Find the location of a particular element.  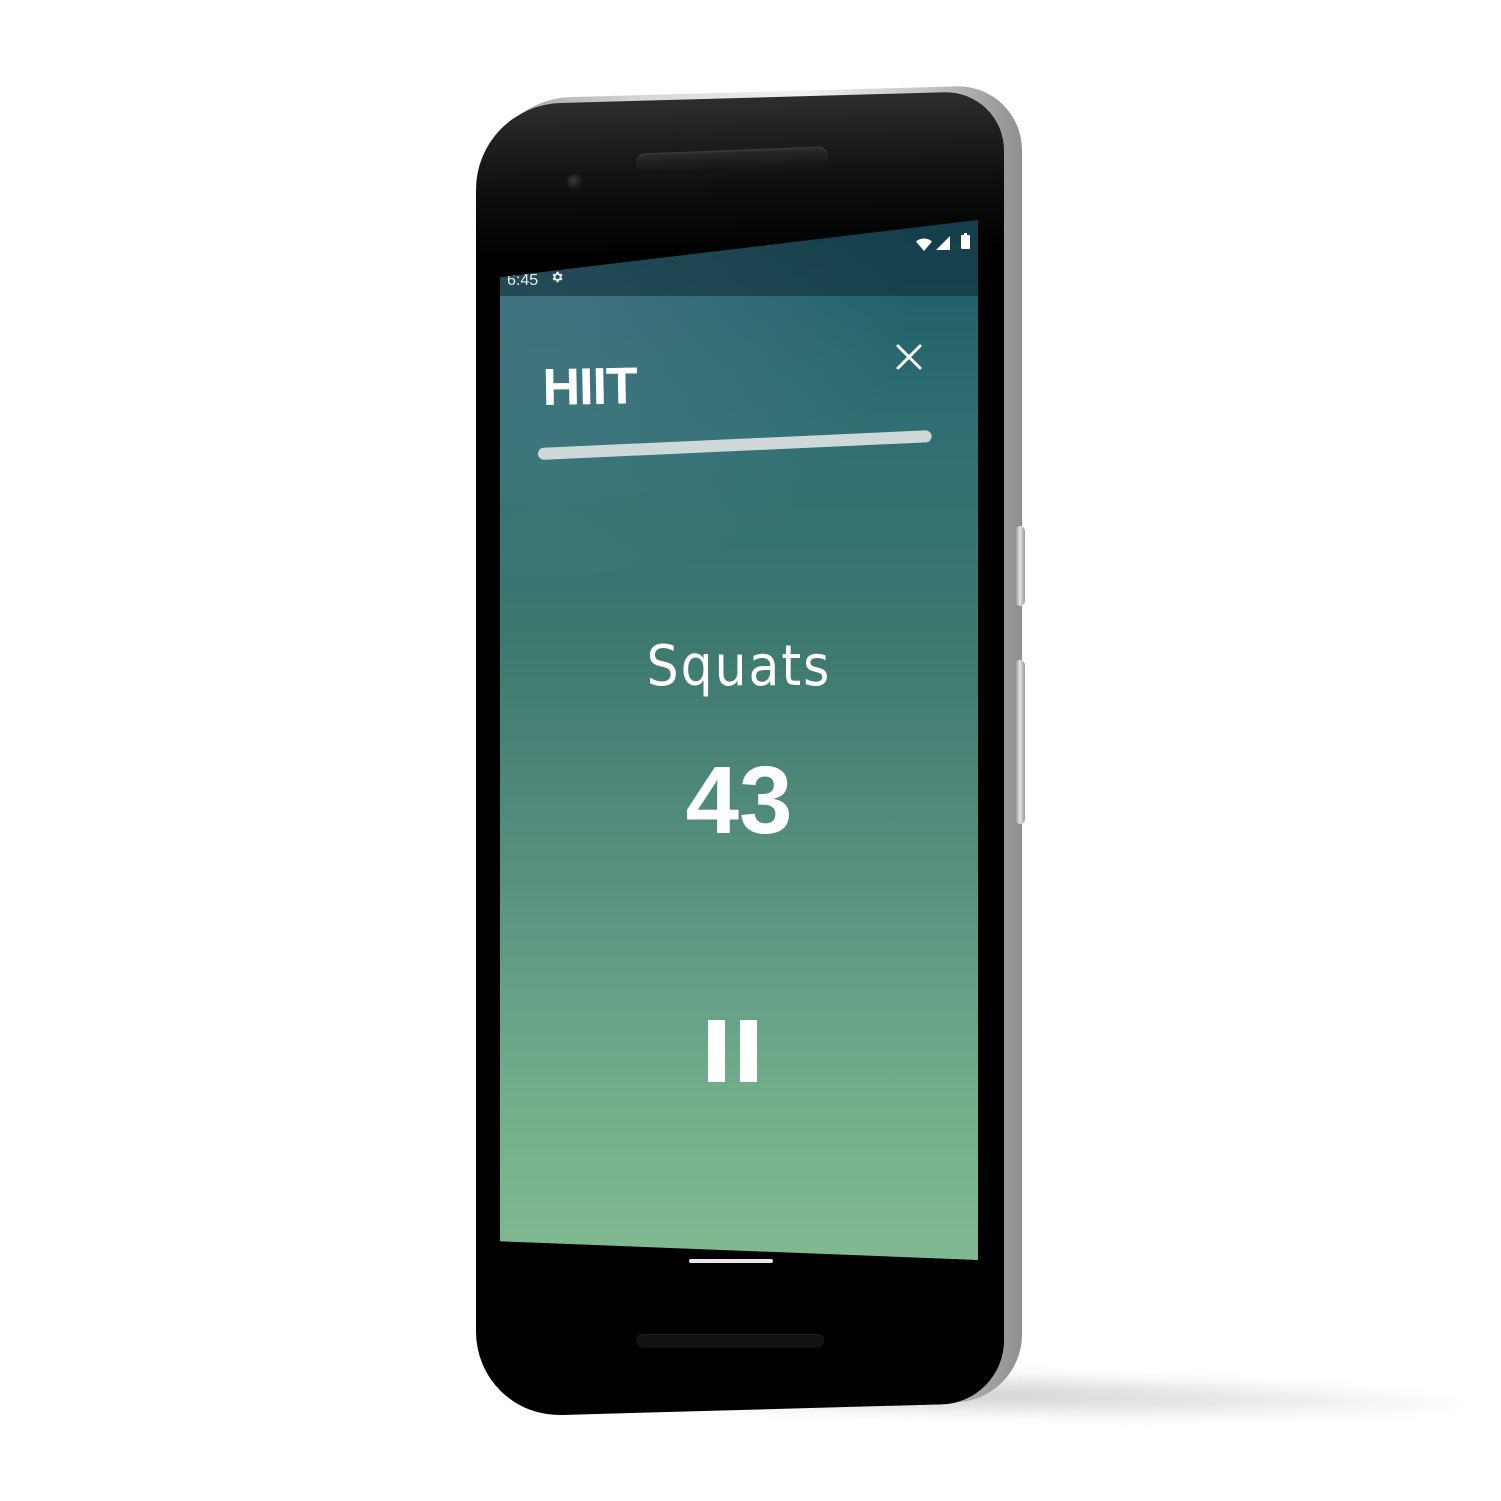

rep-counter: 43 is located at coordinates (739, 800).